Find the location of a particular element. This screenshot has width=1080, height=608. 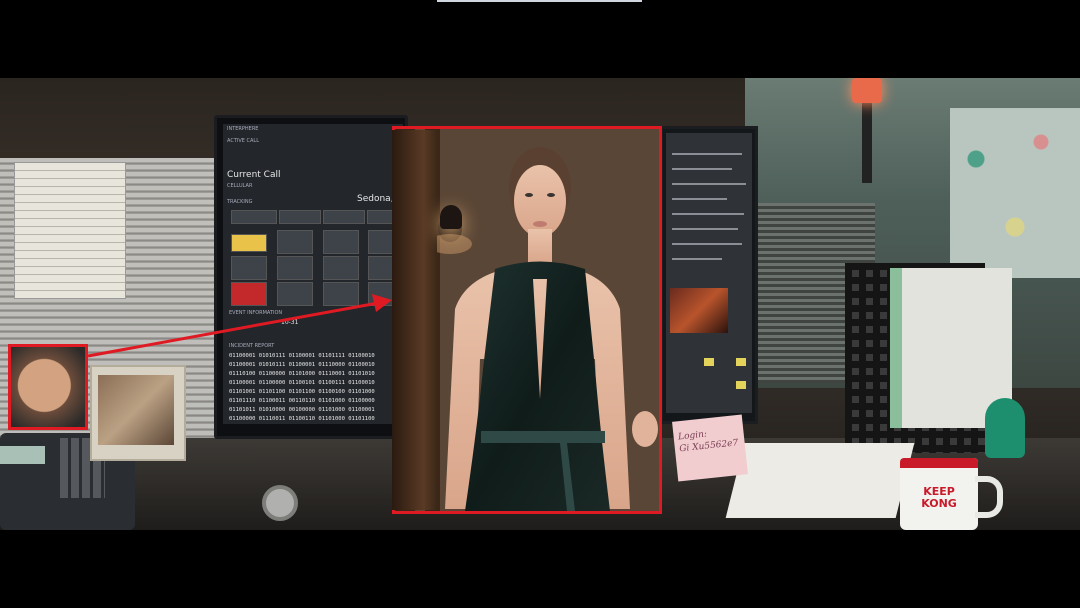

call-heading: Current Call is located at coordinates (254, 175).